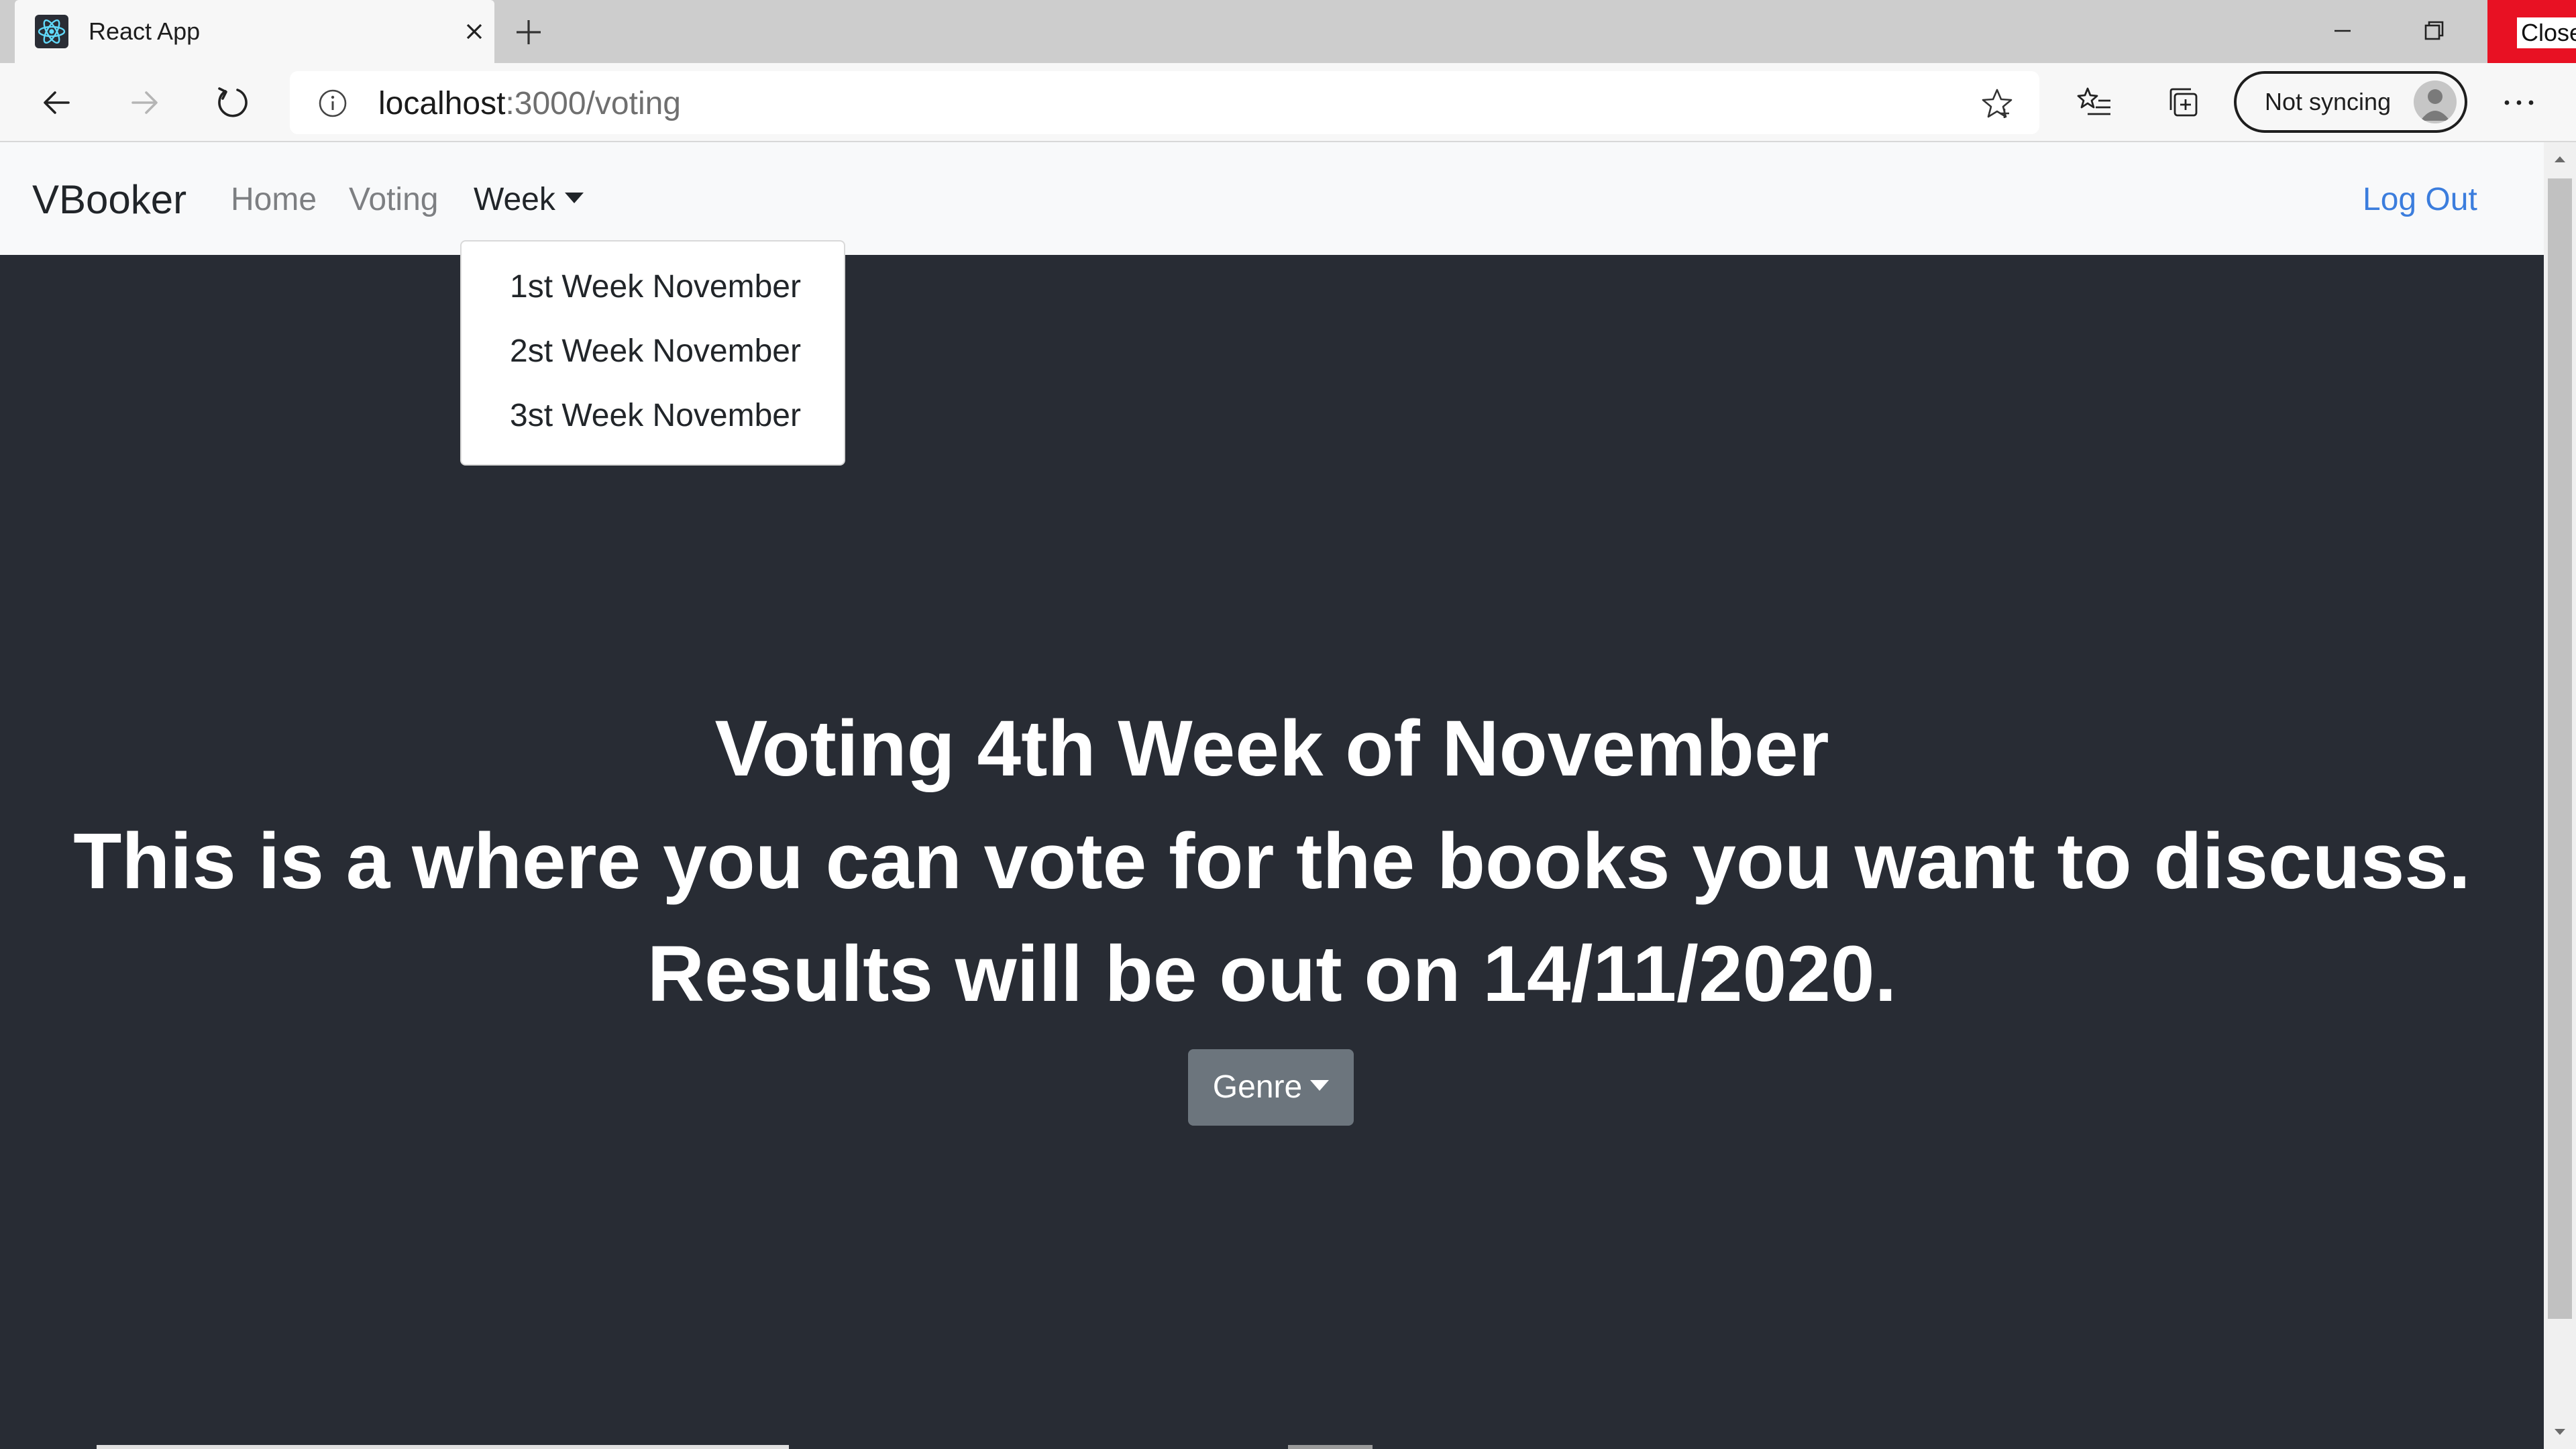 This screenshot has width=2576, height=1449. I want to click on favorites-icon, so click(2095, 102).